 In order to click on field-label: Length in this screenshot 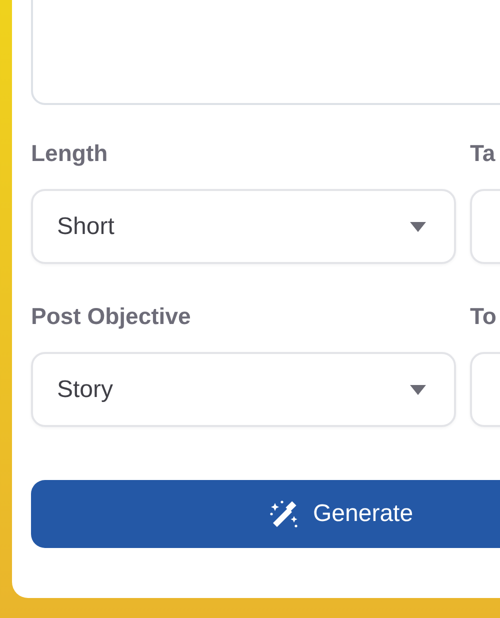, I will do `click(70, 153)`.